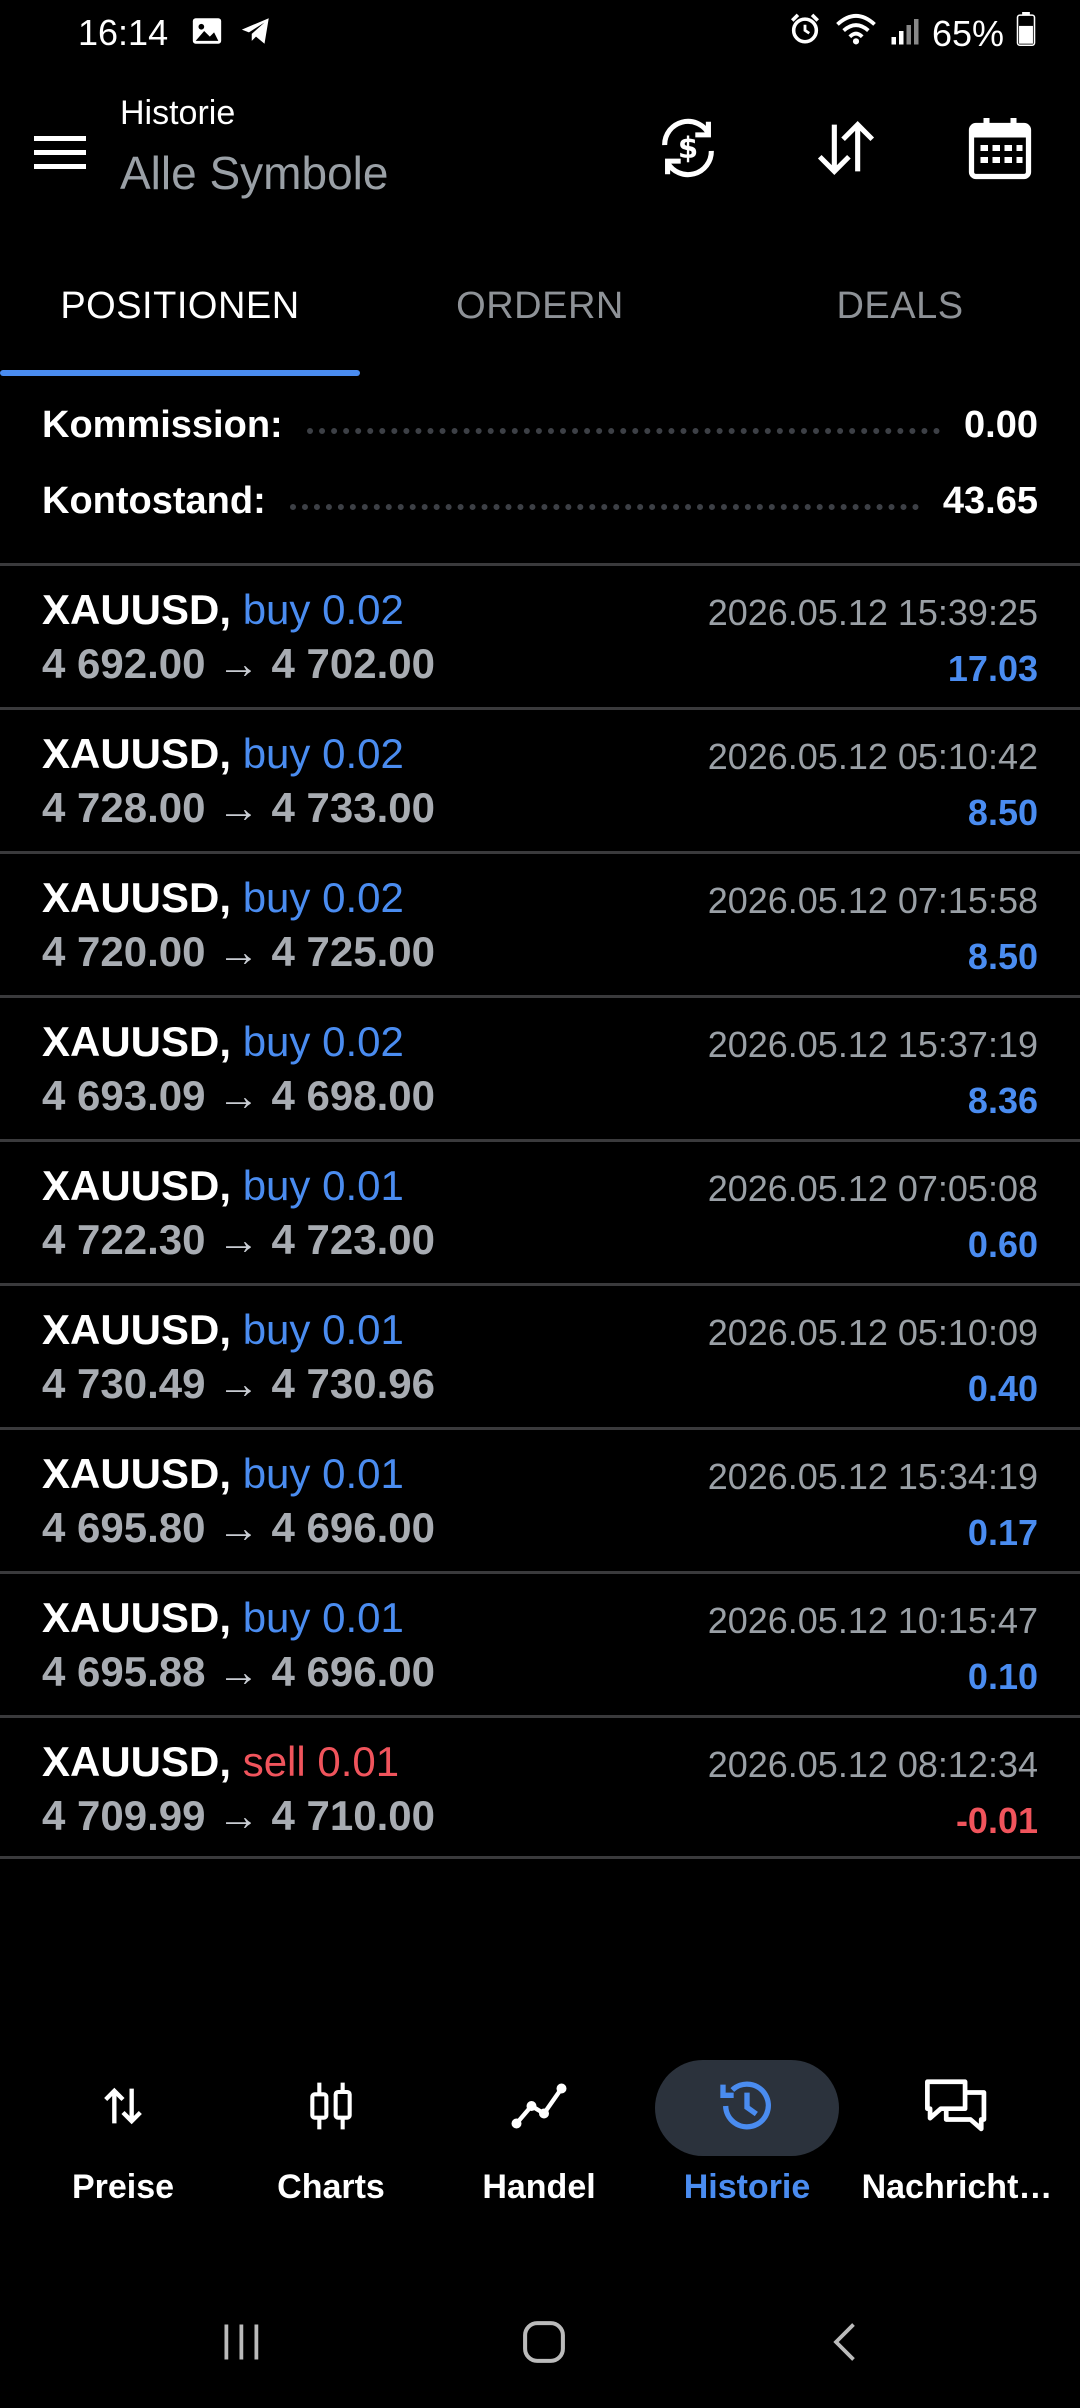 Image resolution: width=1080 pixels, height=2408 pixels. What do you see at coordinates (124, 1671) in the screenshot?
I see `open-price: 4 695.88` at bounding box center [124, 1671].